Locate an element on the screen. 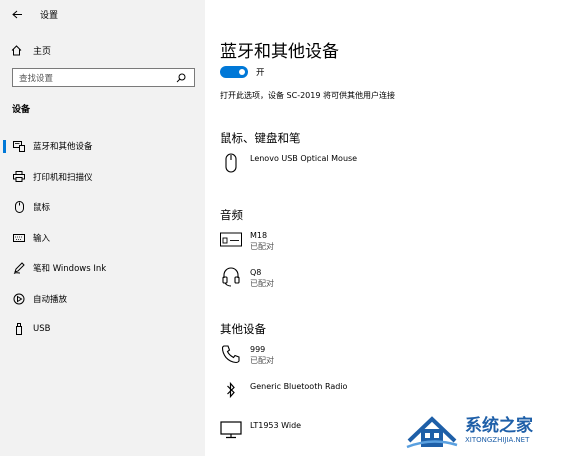 This screenshot has width=567, height=456. home-icon is located at coordinates (18, 50).